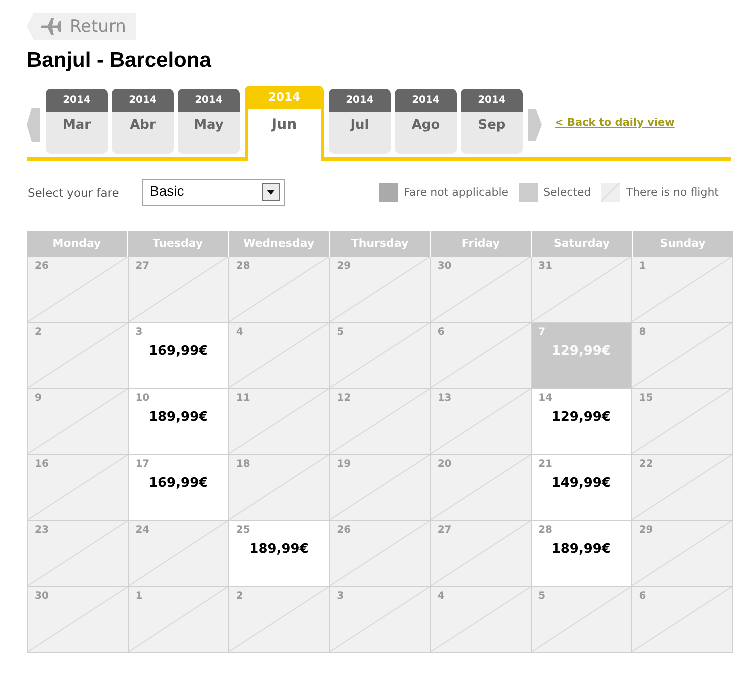 This screenshot has width=743, height=675. Describe the element at coordinates (213, 192) in the screenshot. I see `fare-select: Basic` at that location.